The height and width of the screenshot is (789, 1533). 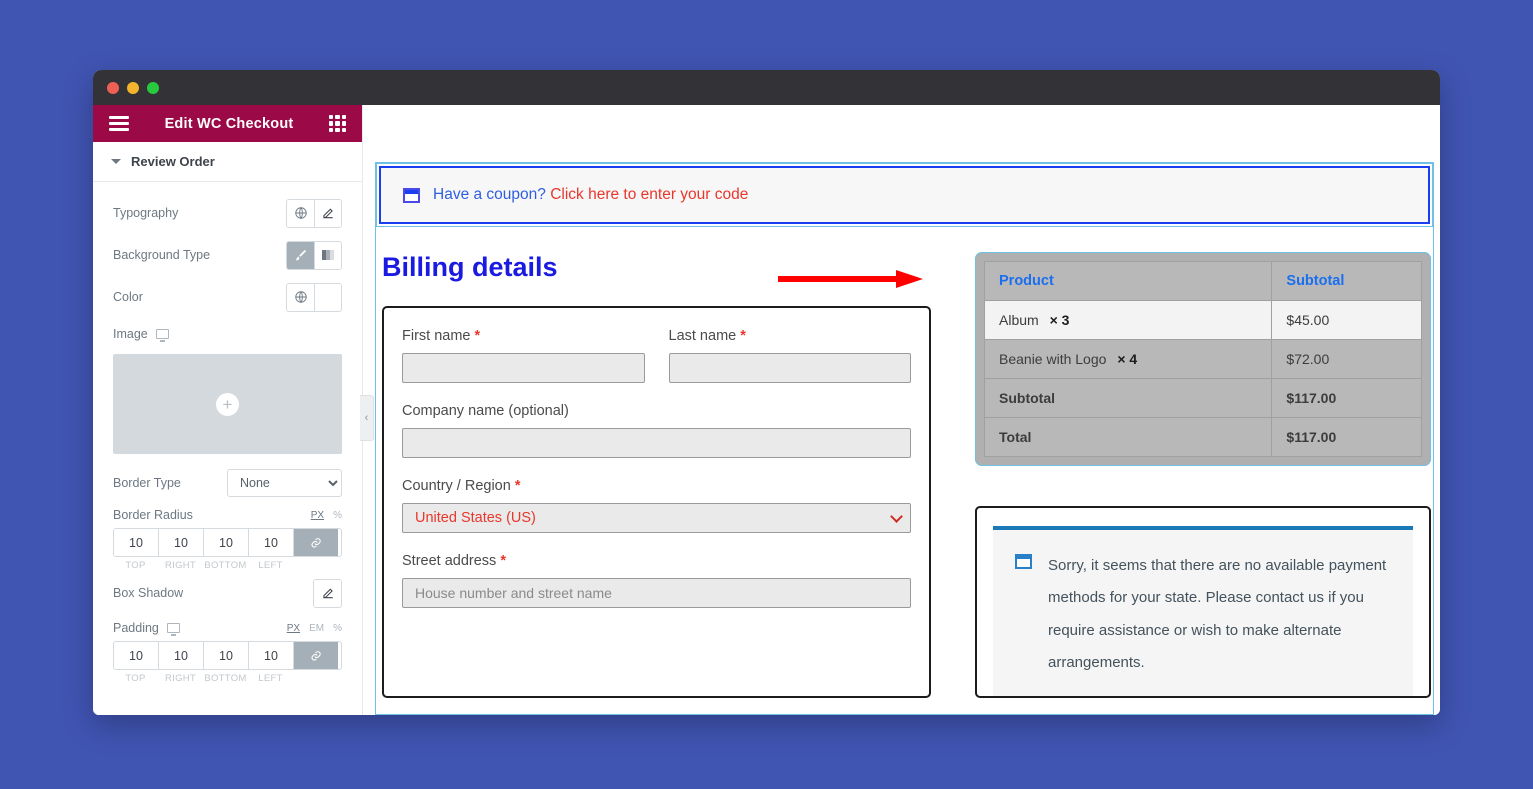 What do you see at coordinates (136, 655) in the screenshot?
I see `padding-top-input: 10` at bounding box center [136, 655].